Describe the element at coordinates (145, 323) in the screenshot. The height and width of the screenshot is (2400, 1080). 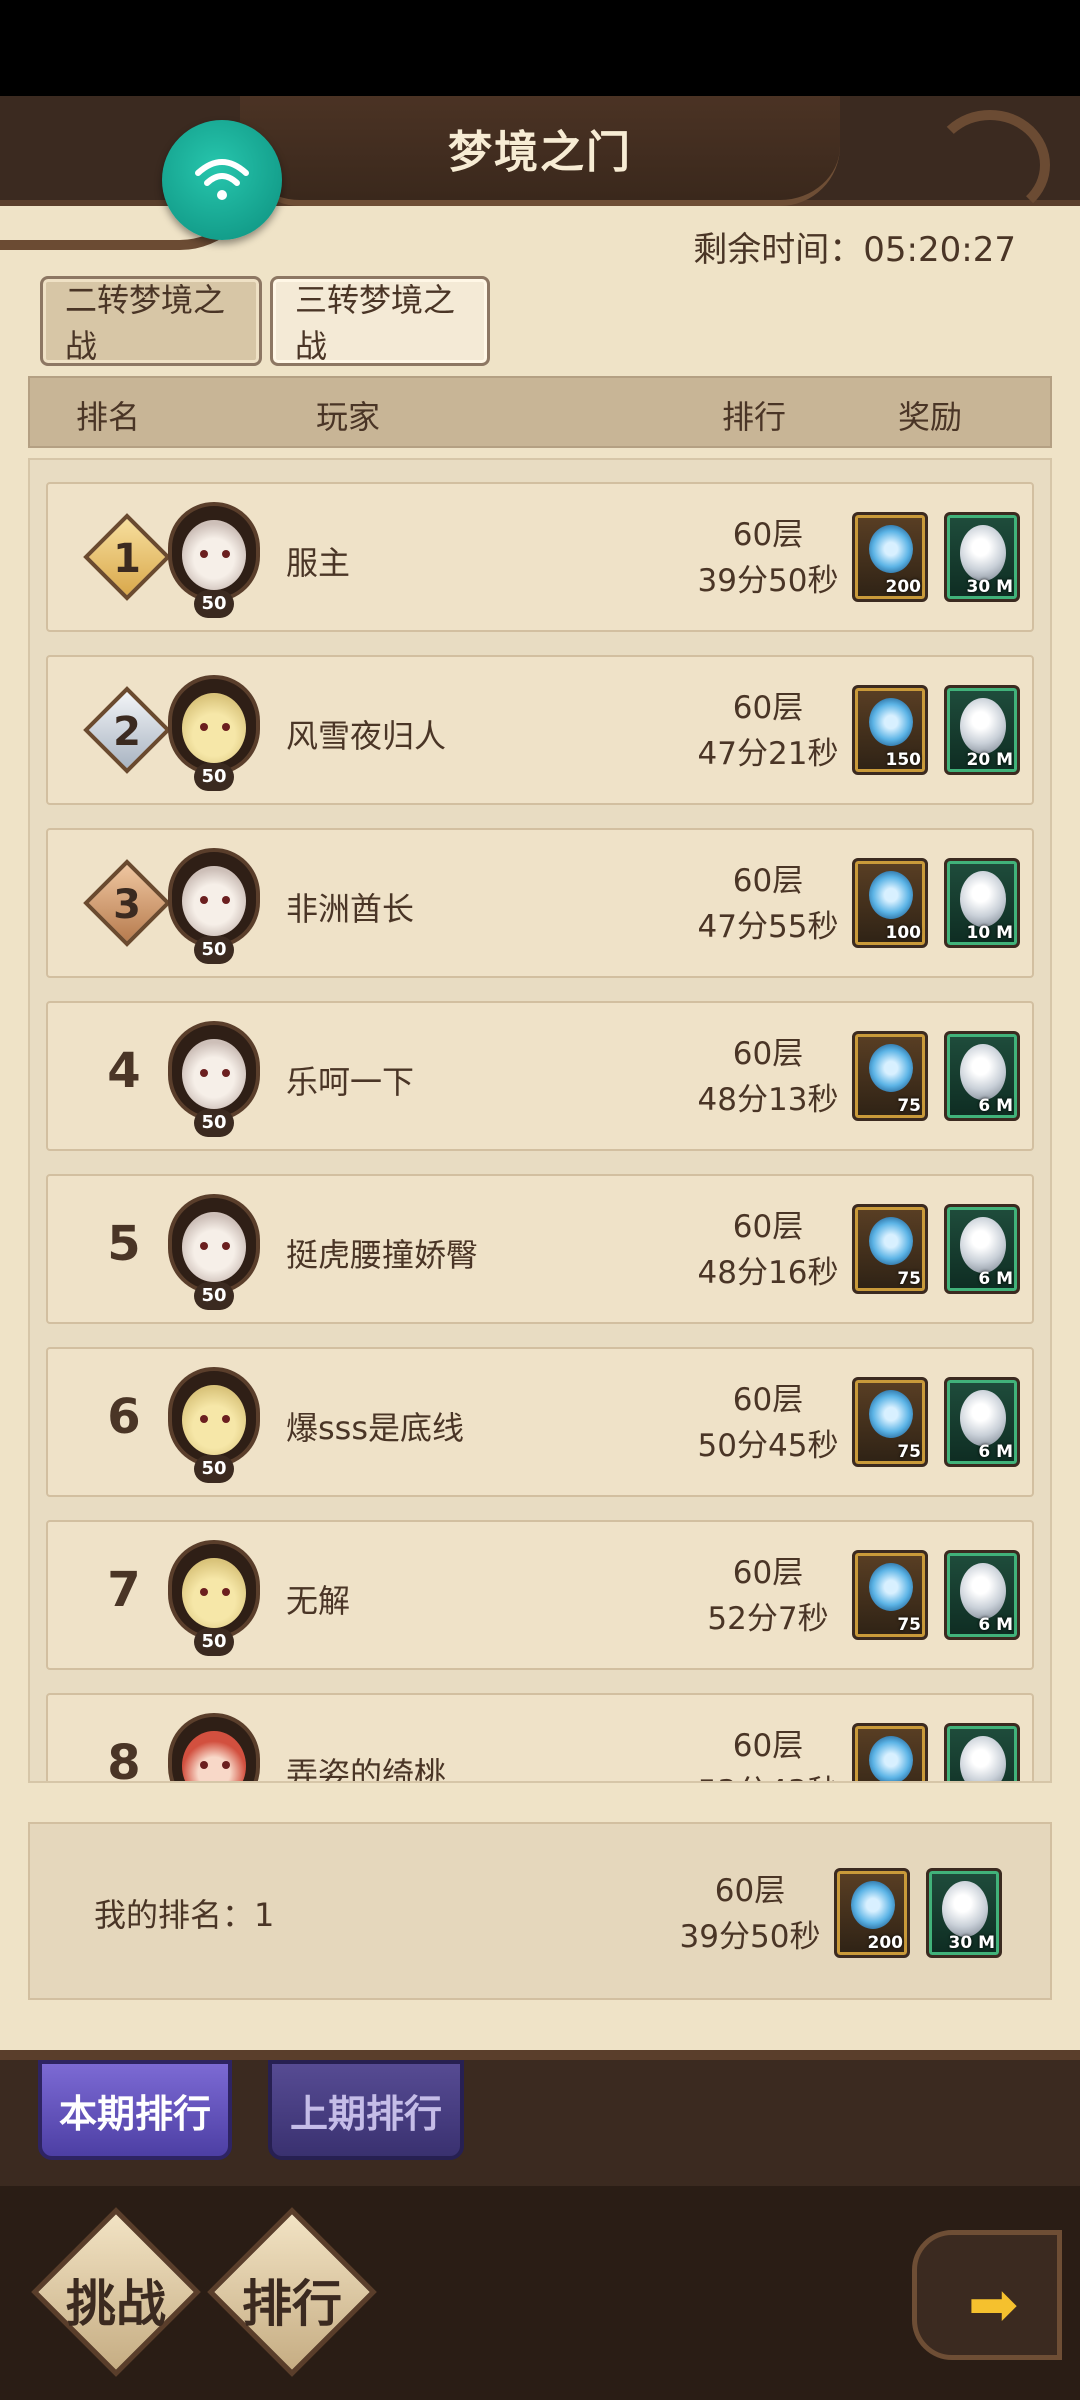
I see `tab-label: 二转梦境之战` at that location.